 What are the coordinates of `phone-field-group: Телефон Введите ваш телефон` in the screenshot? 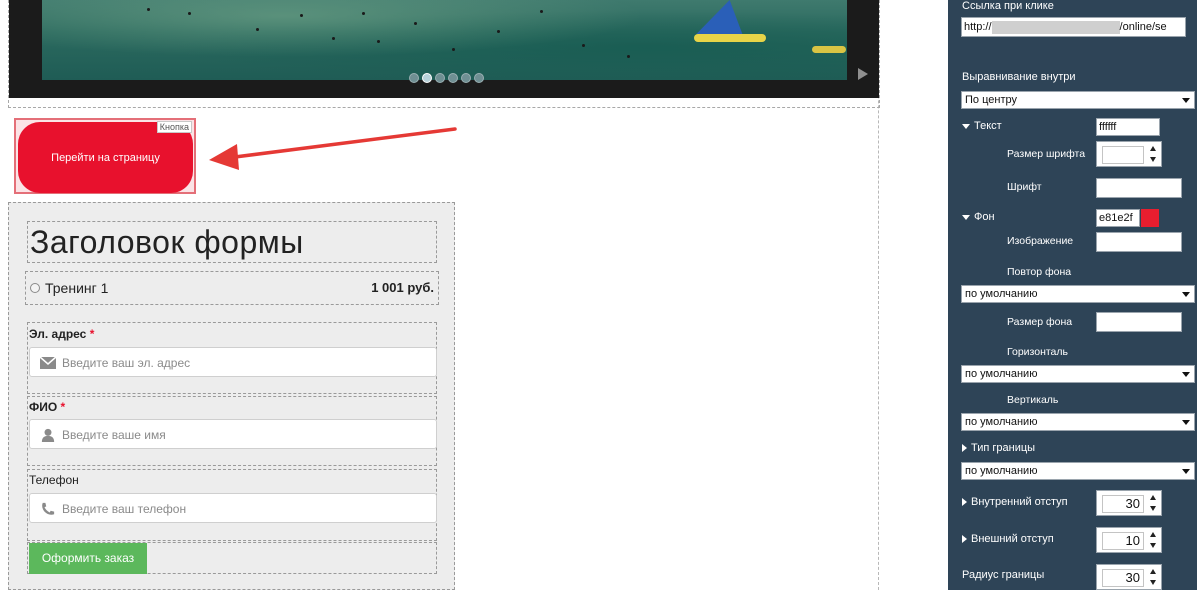 It's located at (232, 505).